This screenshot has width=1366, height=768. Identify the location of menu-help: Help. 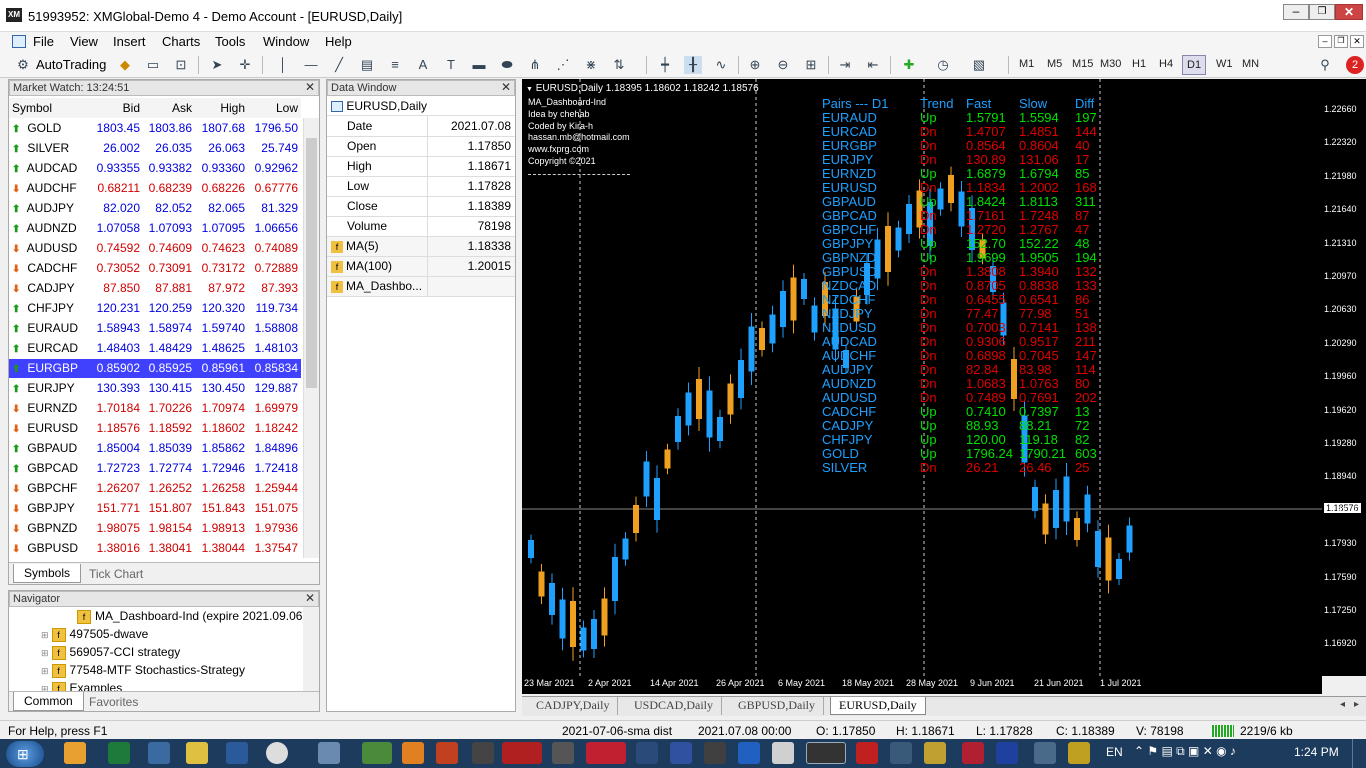
(338, 41).